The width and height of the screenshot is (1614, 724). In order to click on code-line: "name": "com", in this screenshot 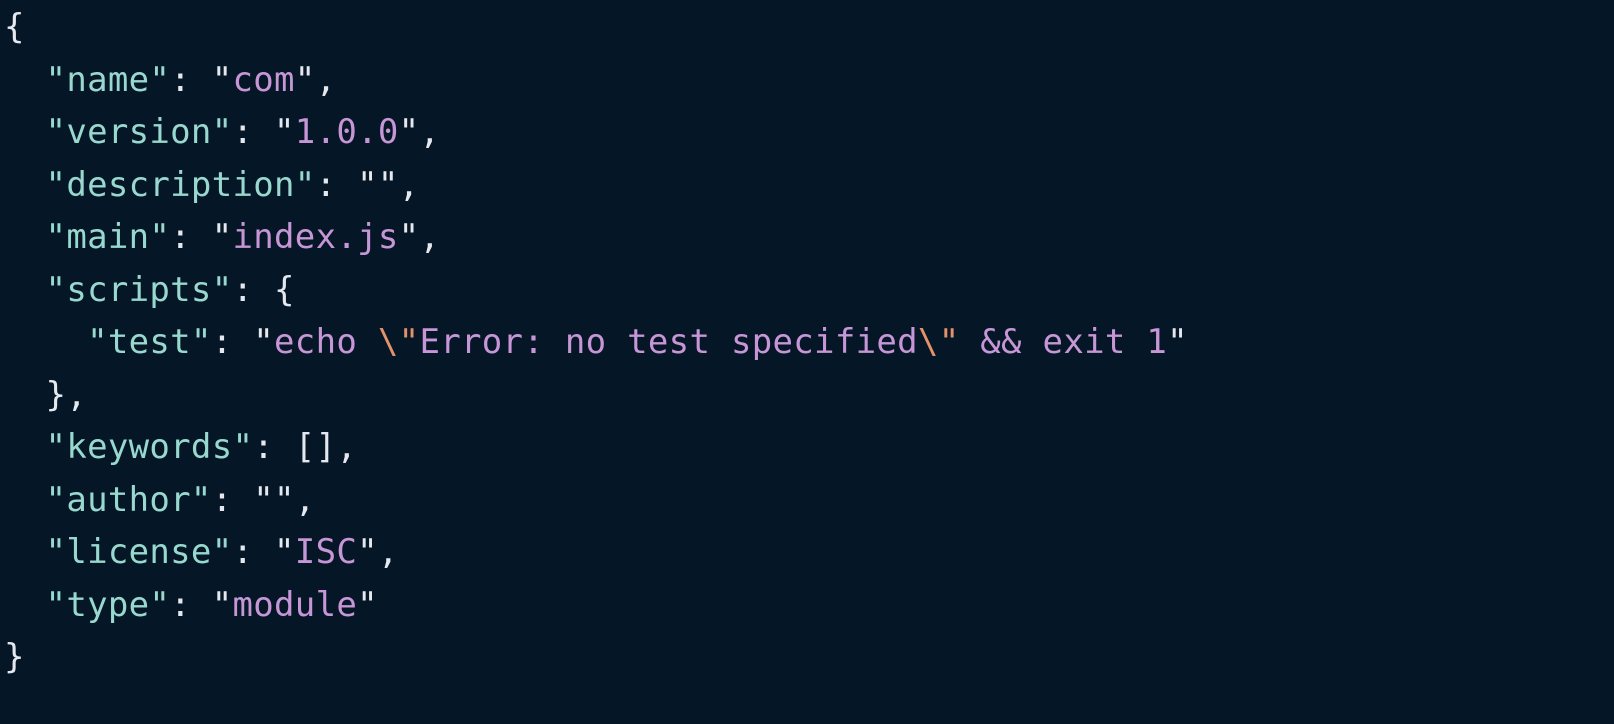, I will do `click(809, 80)`.